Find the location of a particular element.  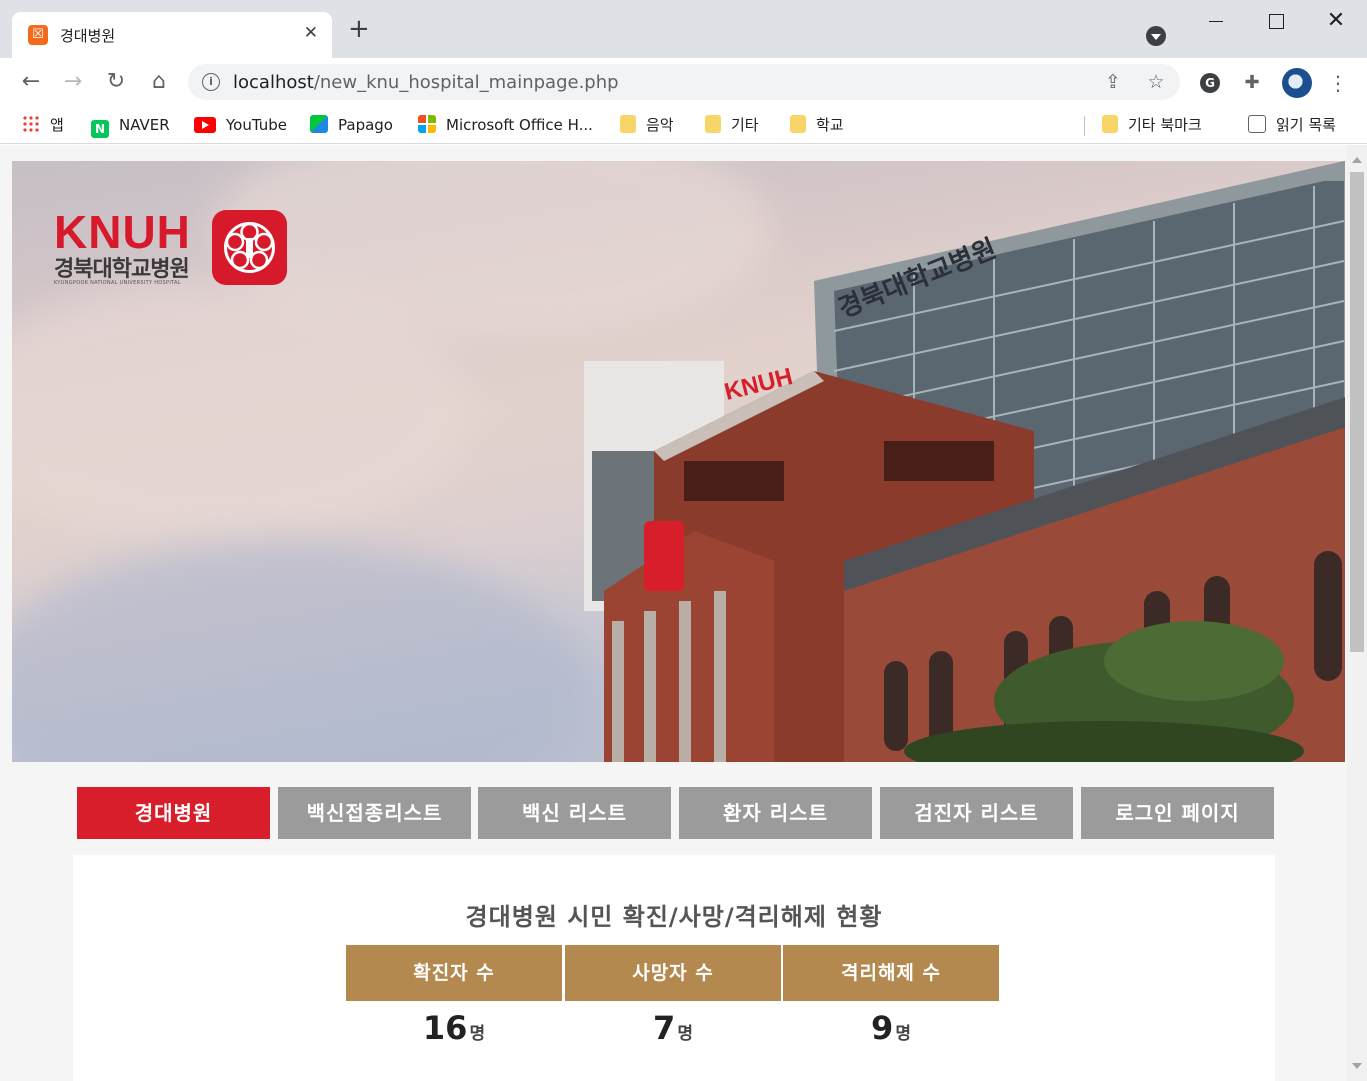

stat-number: 9 is located at coordinates (882, 1028).